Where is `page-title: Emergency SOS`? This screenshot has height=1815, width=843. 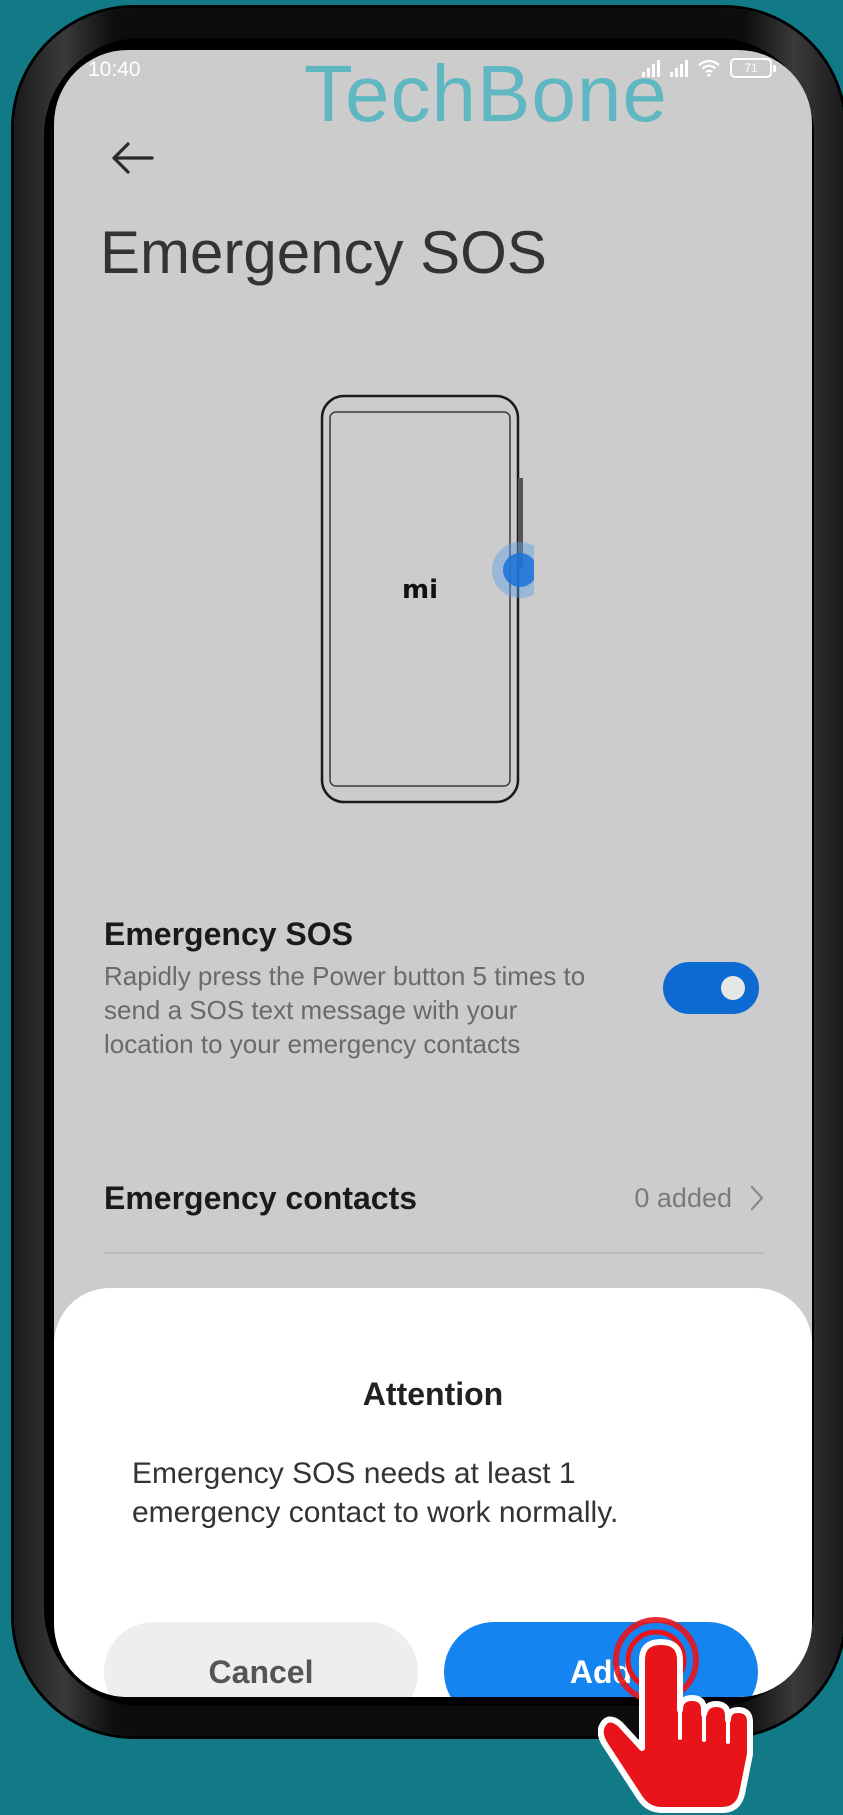 page-title: Emergency SOS is located at coordinates (323, 252).